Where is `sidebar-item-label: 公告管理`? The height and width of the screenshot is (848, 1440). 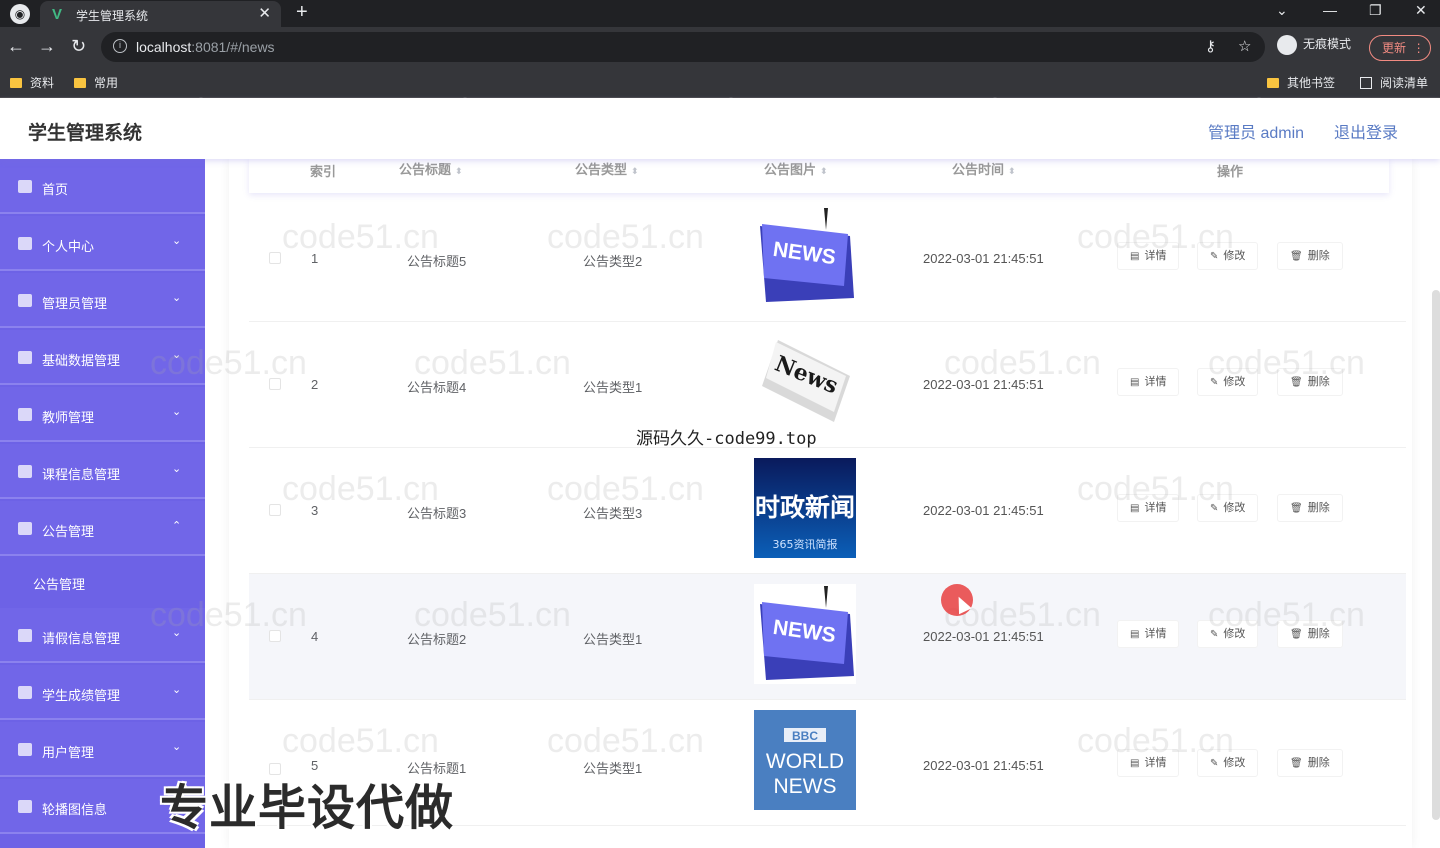 sidebar-item-label: 公告管理 is located at coordinates (68, 531).